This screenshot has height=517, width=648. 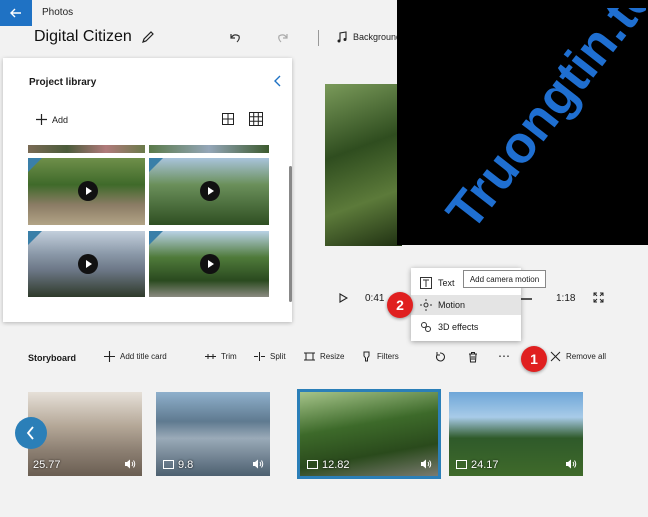 I want to click on 3d-effects-icon, so click(x=426, y=327).